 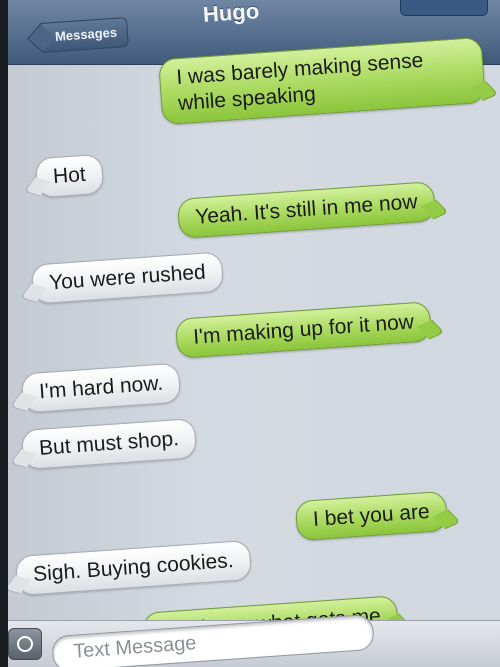 What do you see at coordinates (101, 388) in the screenshot?
I see `message-bubble-incoming: I'm hard now.` at bounding box center [101, 388].